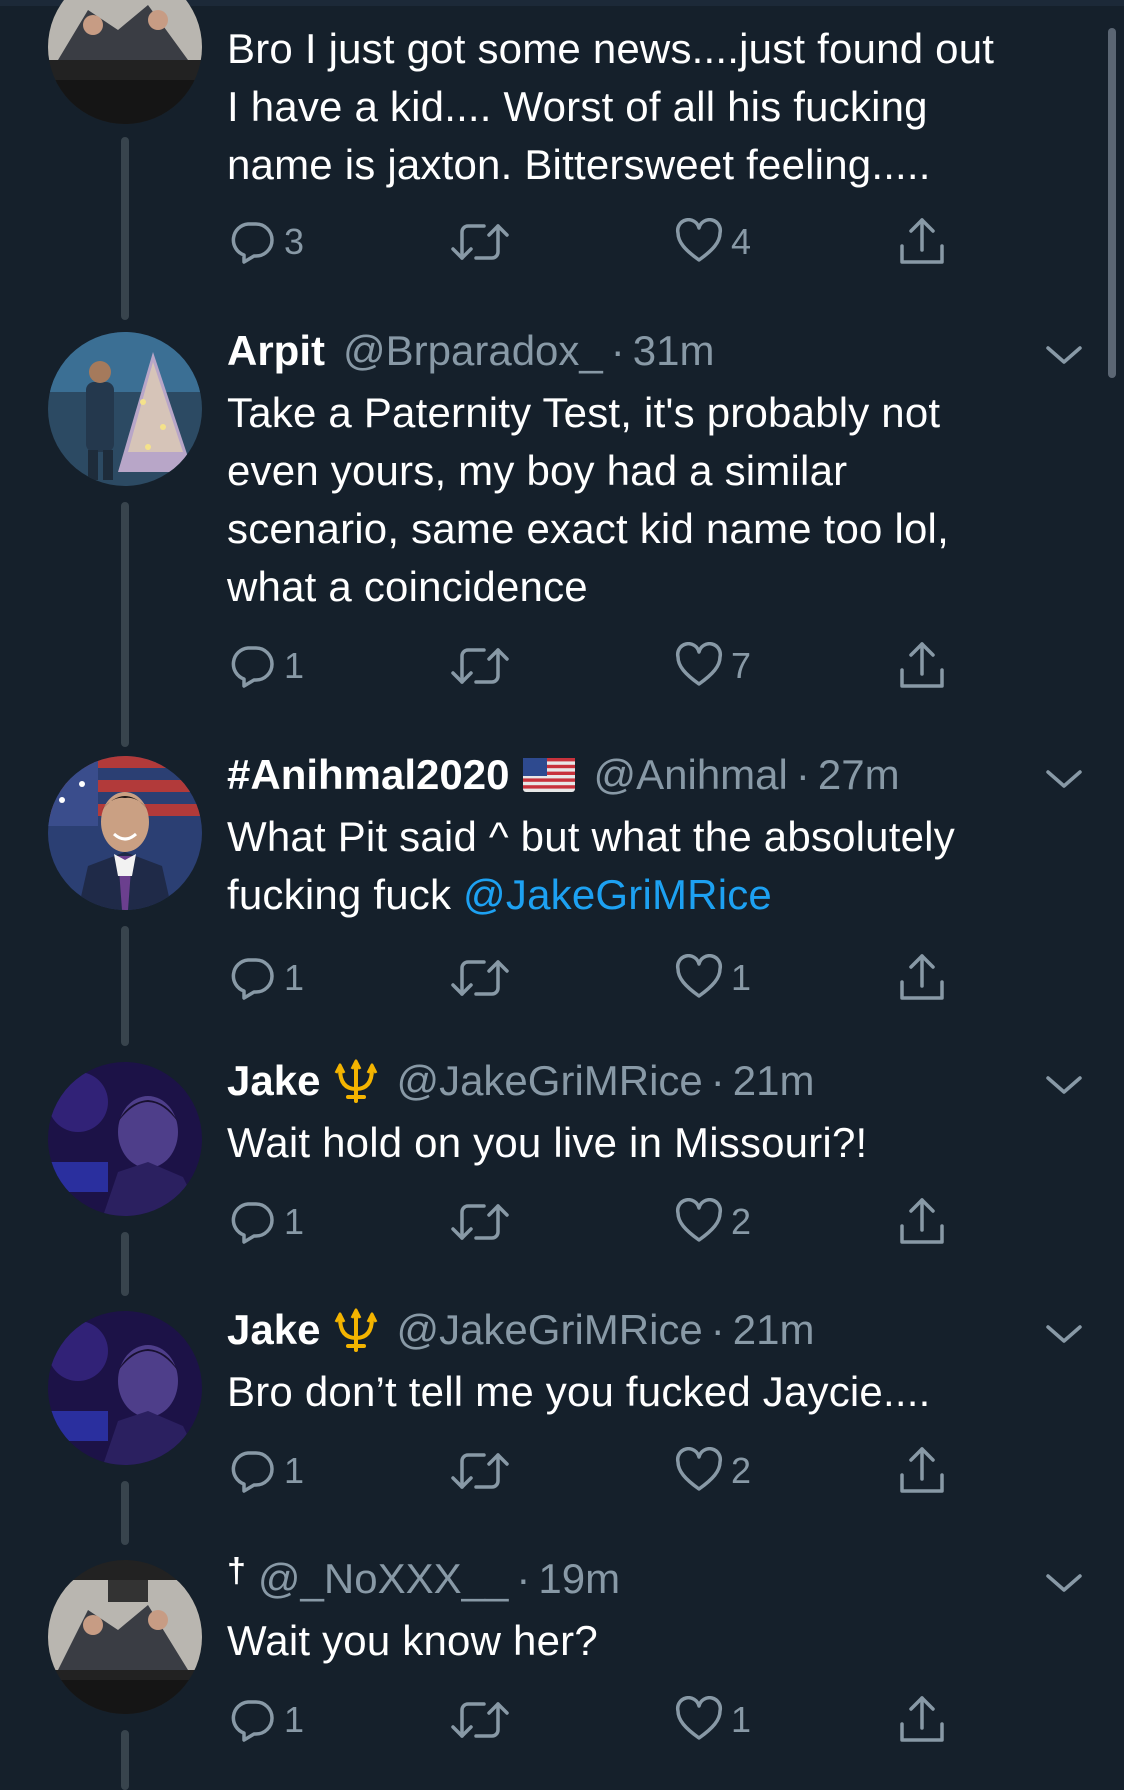 The width and height of the screenshot is (1124, 1790). What do you see at coordinates (713, 666) in the screenshot?
I see `like-button: 7` at bounding box center [713, 666].